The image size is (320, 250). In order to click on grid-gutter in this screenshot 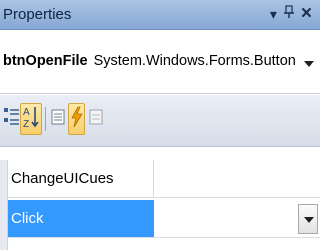, I will do `click(4, 205)`.